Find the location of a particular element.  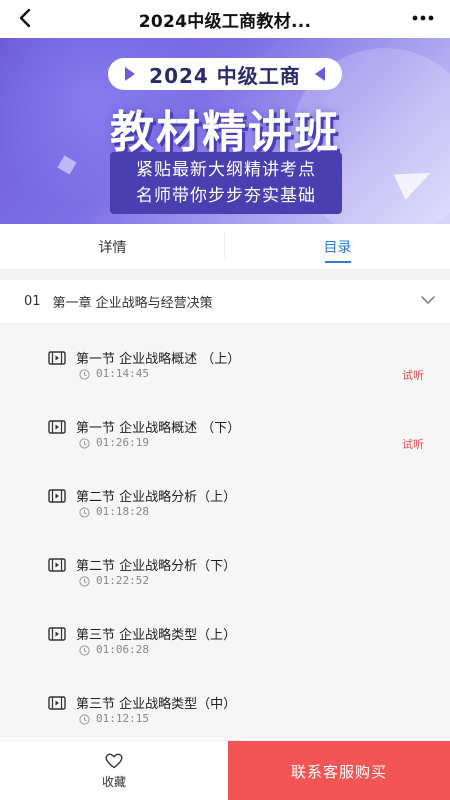

triangle-left-icon is located at coordinates (319, 74).